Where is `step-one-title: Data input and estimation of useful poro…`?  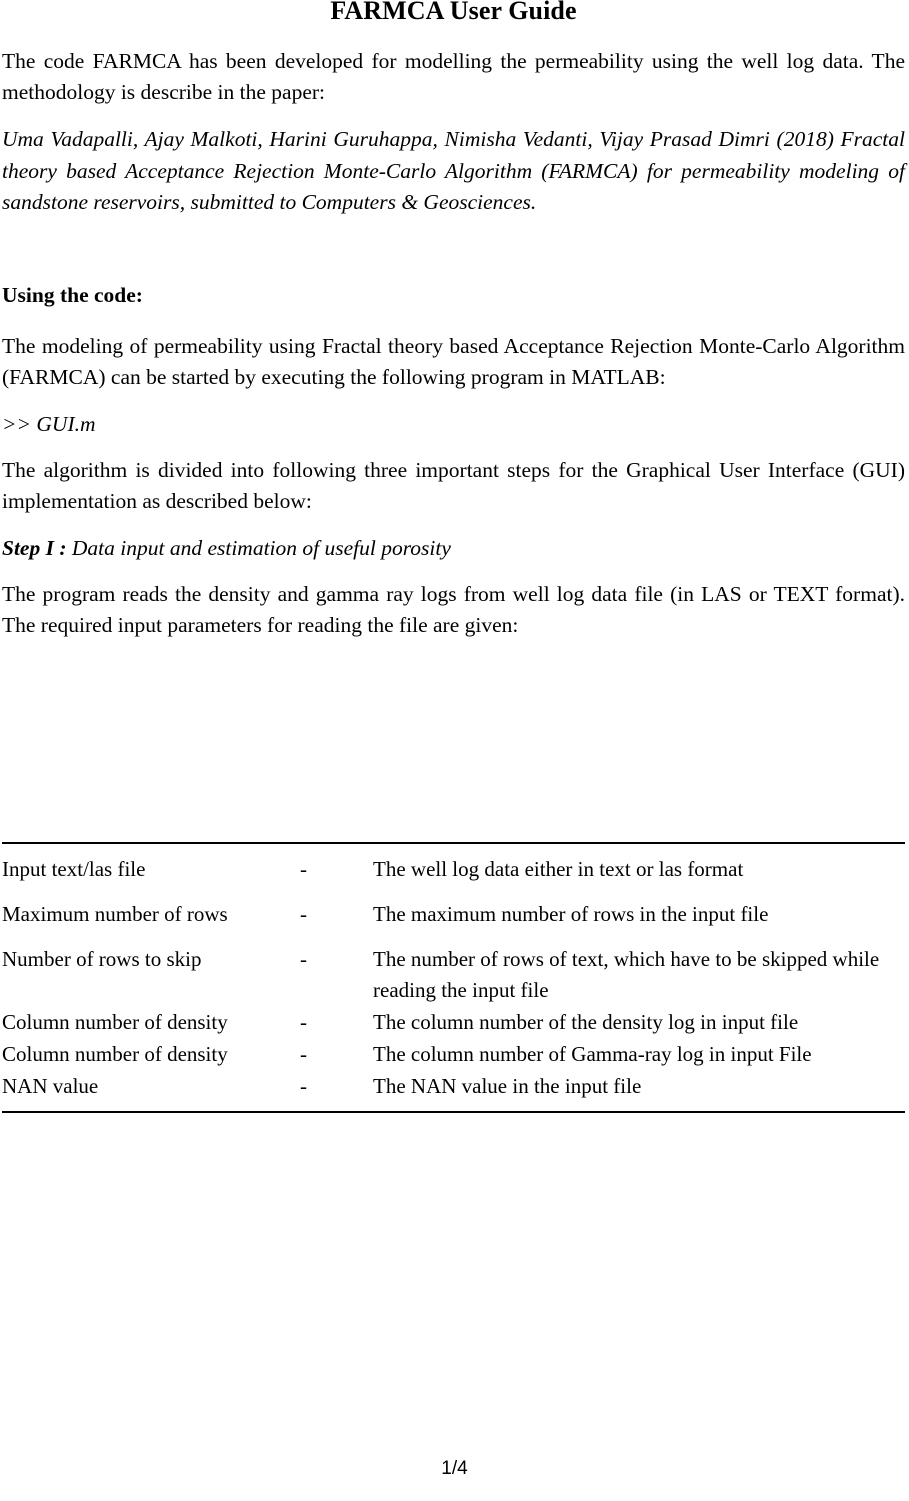
step-one-title: Data input and estimation of useful poro… is located at coordinates (261, 547).